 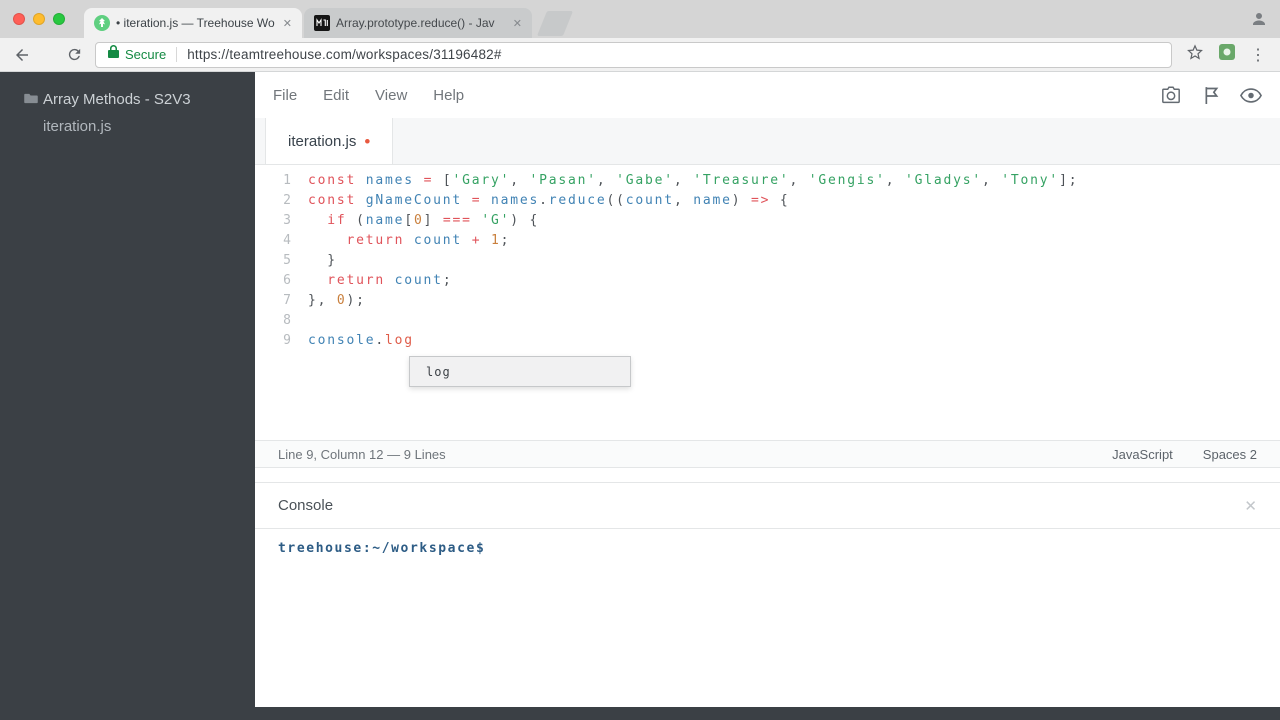 I want to click on extension-icon, so click(x=1227, y=54).